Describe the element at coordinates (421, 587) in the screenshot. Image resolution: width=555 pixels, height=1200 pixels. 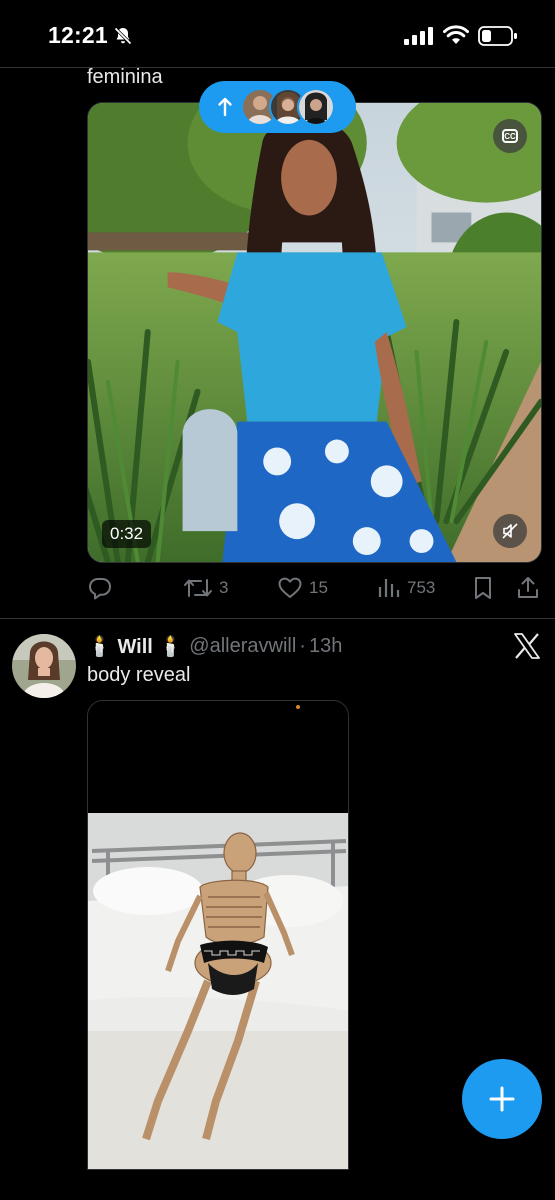
I see `view-count: 753` at that location.